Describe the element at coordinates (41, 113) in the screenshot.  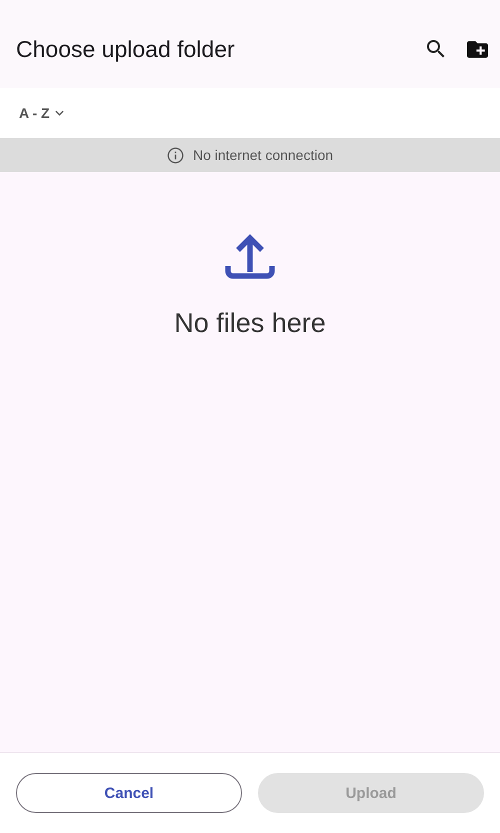
I see `sort-dropdown: A - Z` at that location.